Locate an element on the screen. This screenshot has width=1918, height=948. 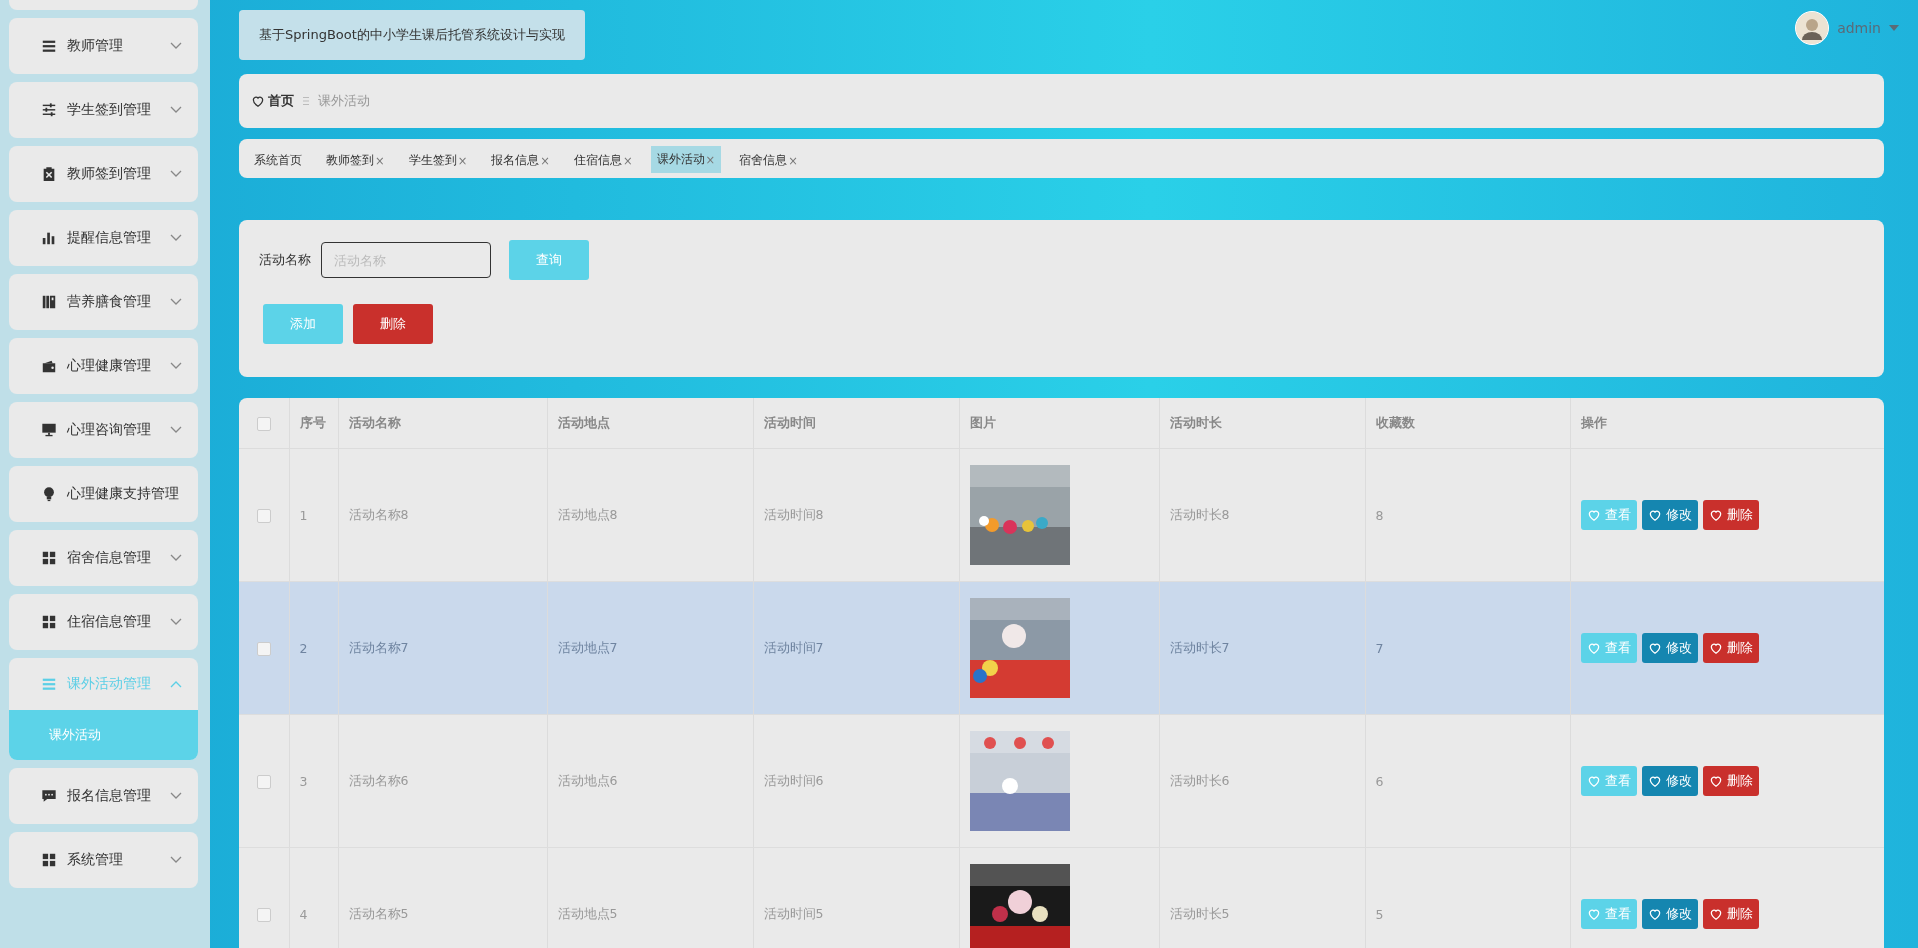
table-cell: 活动时间8 is located at coordinates (793, 514).